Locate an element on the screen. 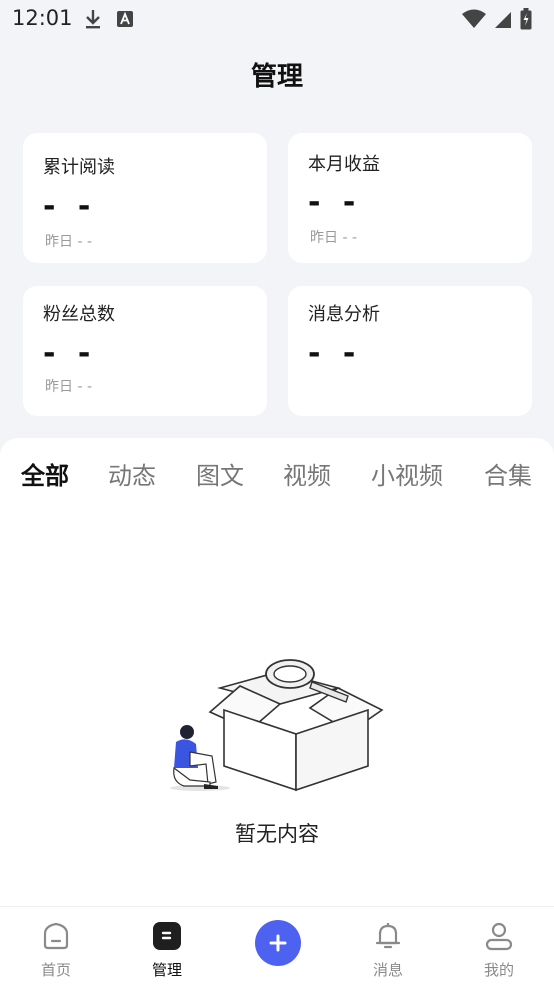 Image resolution: width=554 pixels, height=987 pixels. tab-all: 全部 is located at coordinates (45, 473).